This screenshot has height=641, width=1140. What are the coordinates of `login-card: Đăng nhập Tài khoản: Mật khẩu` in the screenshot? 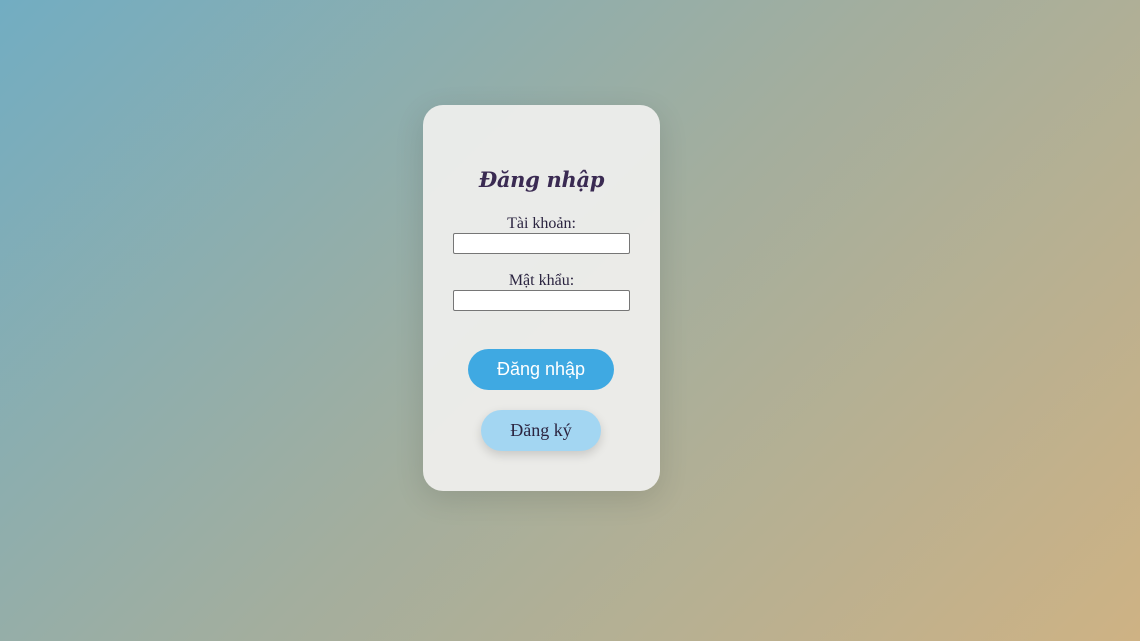 It's located at (541, 298).